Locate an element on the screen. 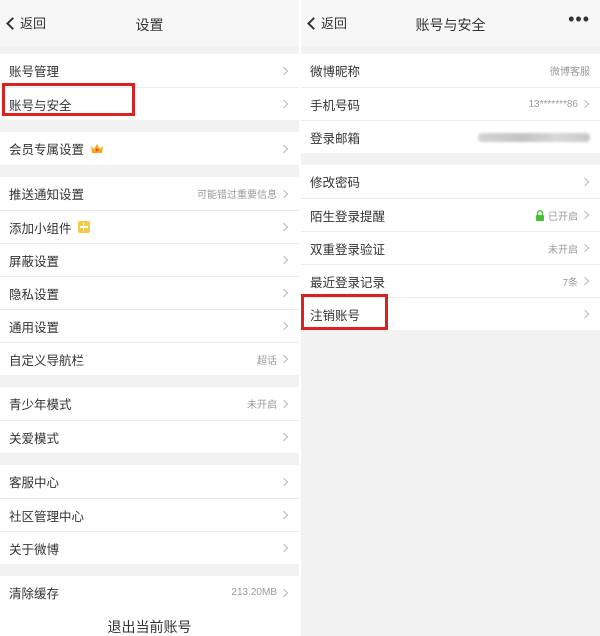 The image size is (600, 636). item-value: 可能错过重要信息 is located at coordinates (237, 195).